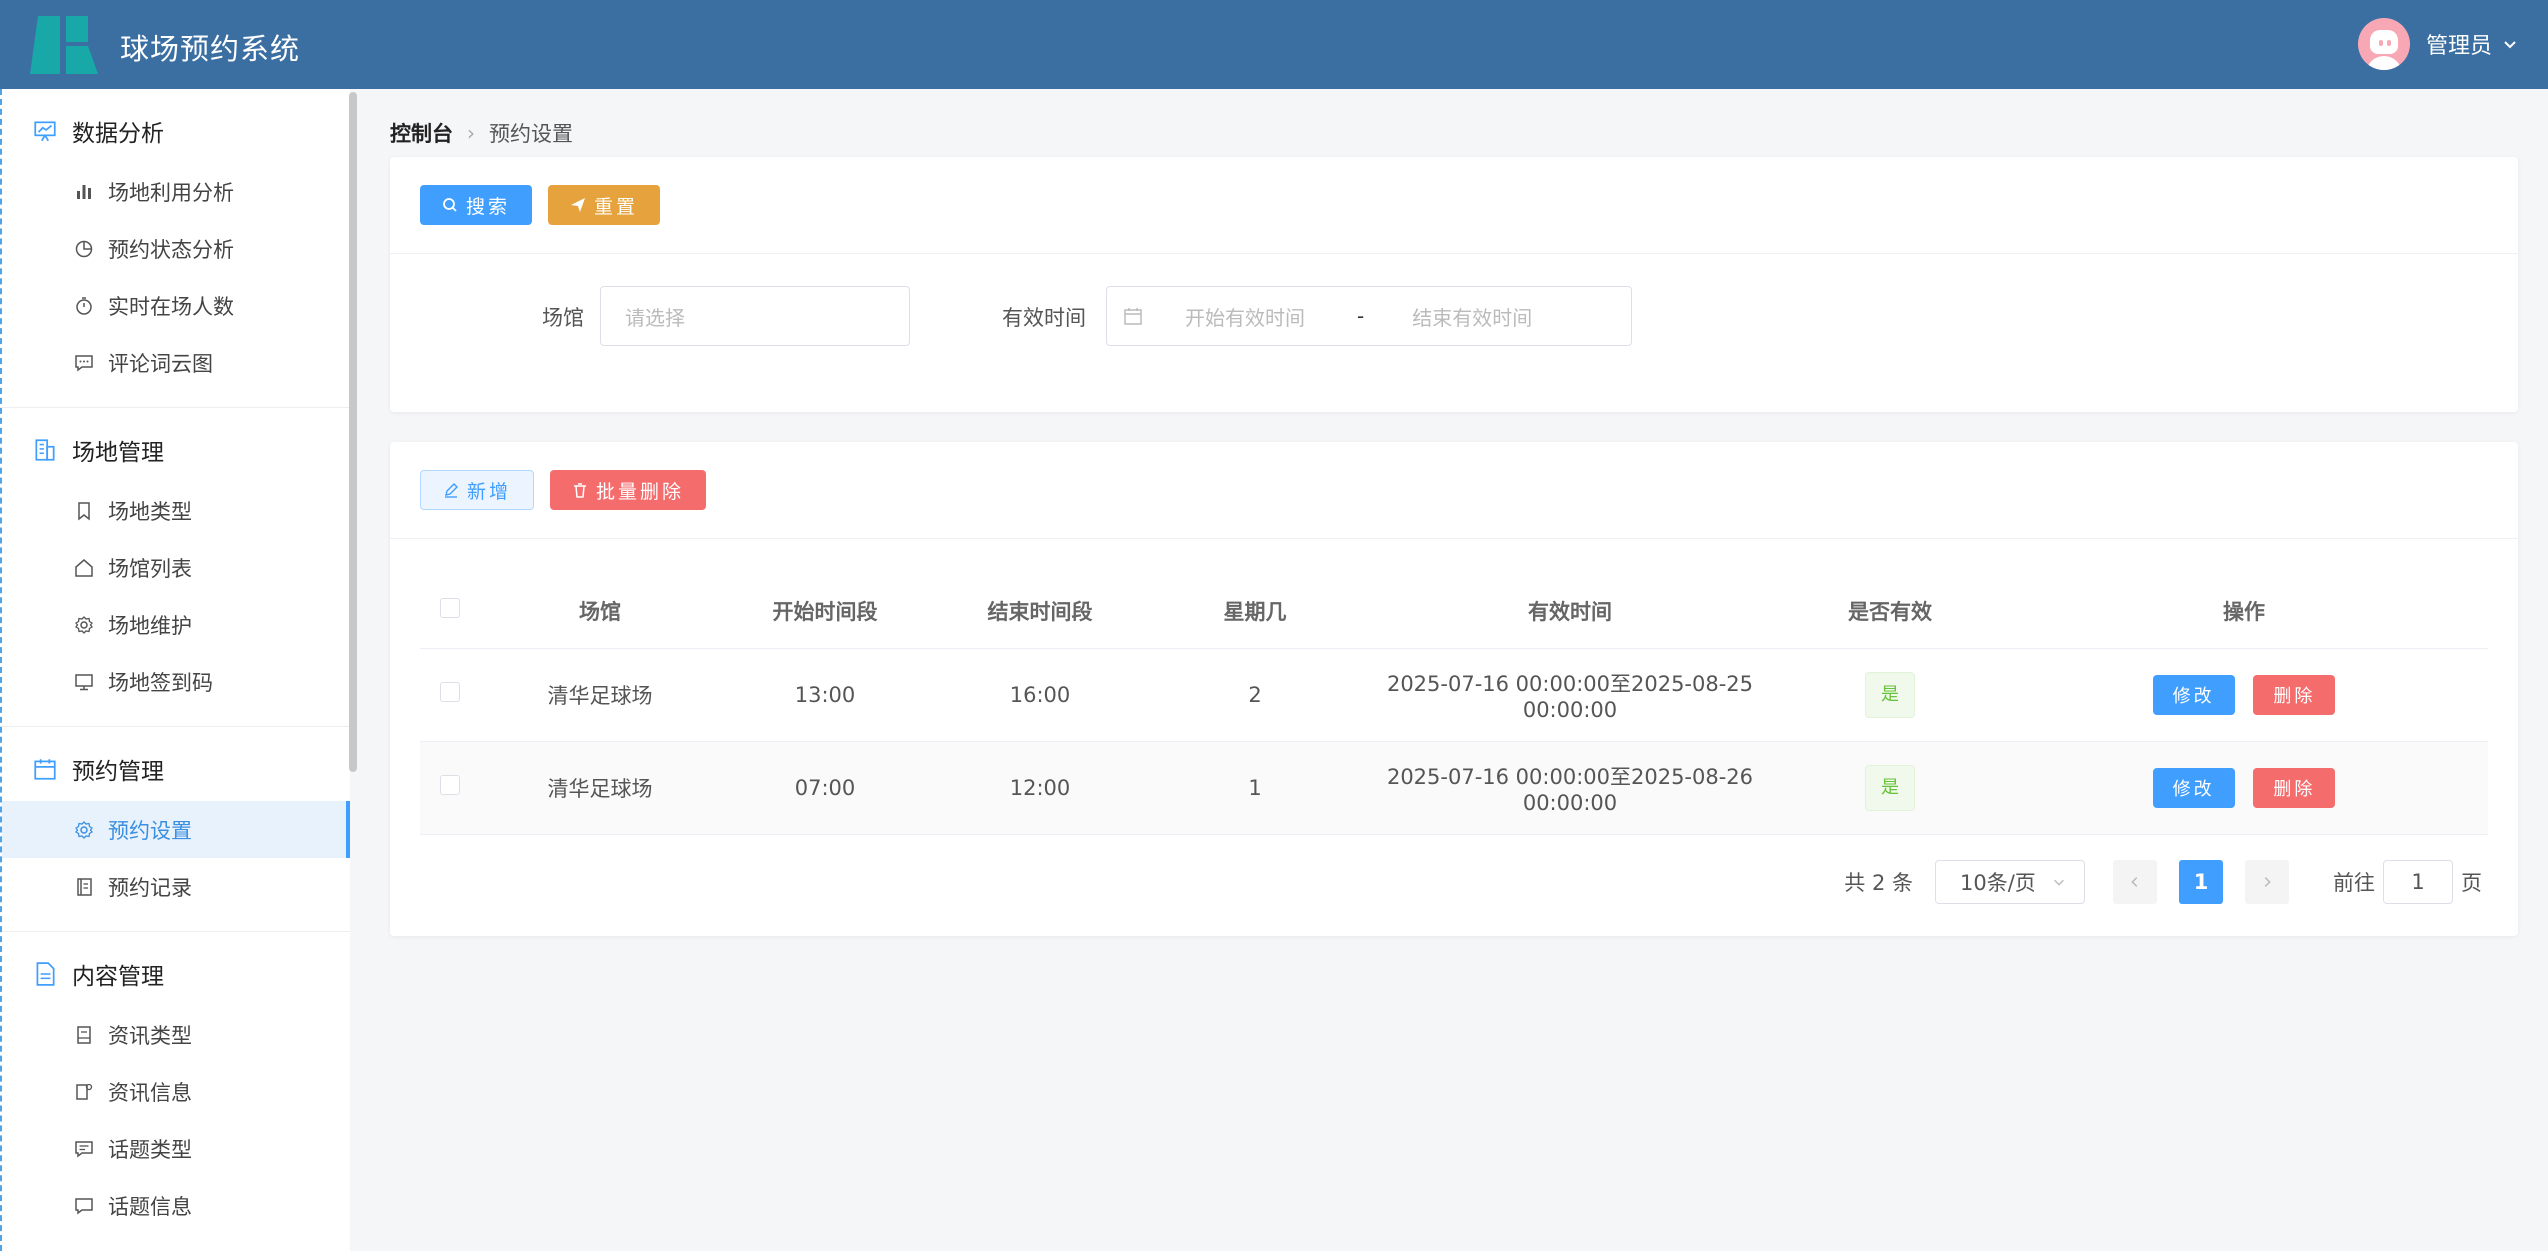  I want to click on sidebar-scrollbar, so click(353, 432).